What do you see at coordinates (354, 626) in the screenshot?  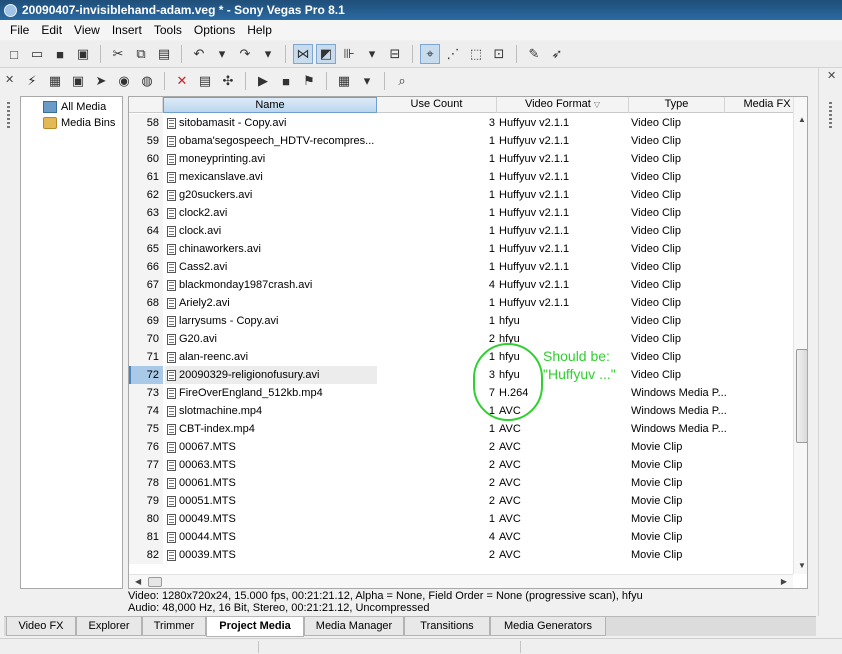 I see `tab-media-manager: Media Manager` at bounding box center [354, 626].